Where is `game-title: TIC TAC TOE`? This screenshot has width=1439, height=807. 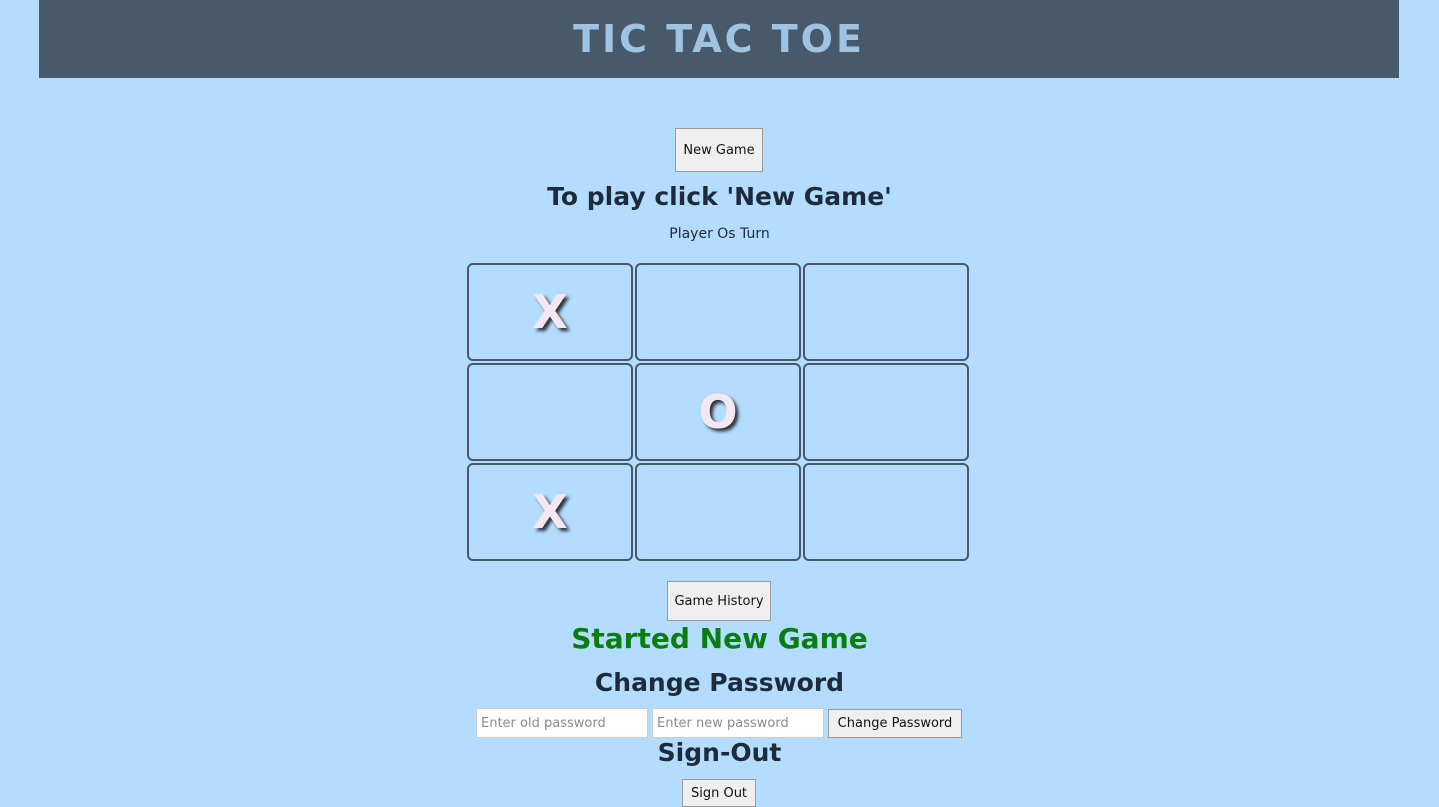 game-title: TIC TAC TOE is located at coordinates (719, 39).